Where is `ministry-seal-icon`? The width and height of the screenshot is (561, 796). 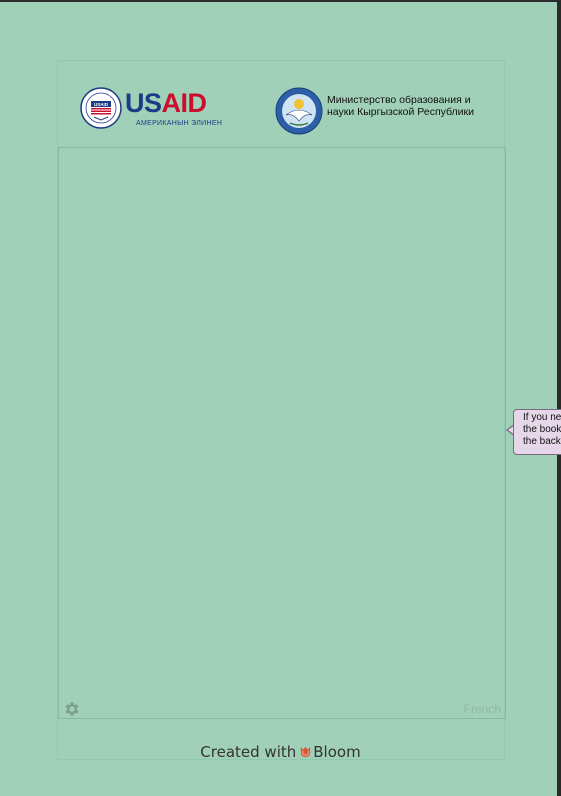
ministry-seal-icon is located at coordinates (299, 111).